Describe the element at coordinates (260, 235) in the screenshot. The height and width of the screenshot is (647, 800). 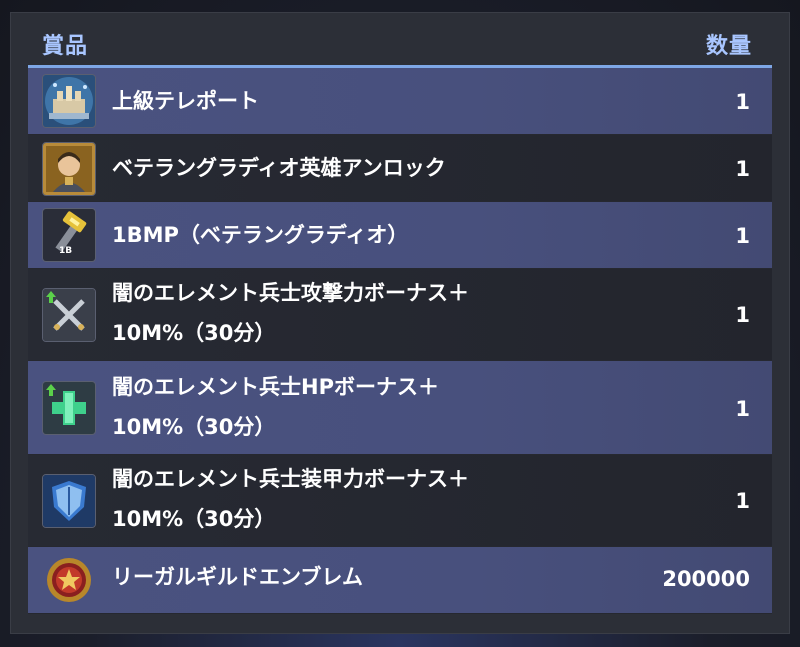
I see `reward-name: 1BMP（ベテラングラディオ）` at that location.